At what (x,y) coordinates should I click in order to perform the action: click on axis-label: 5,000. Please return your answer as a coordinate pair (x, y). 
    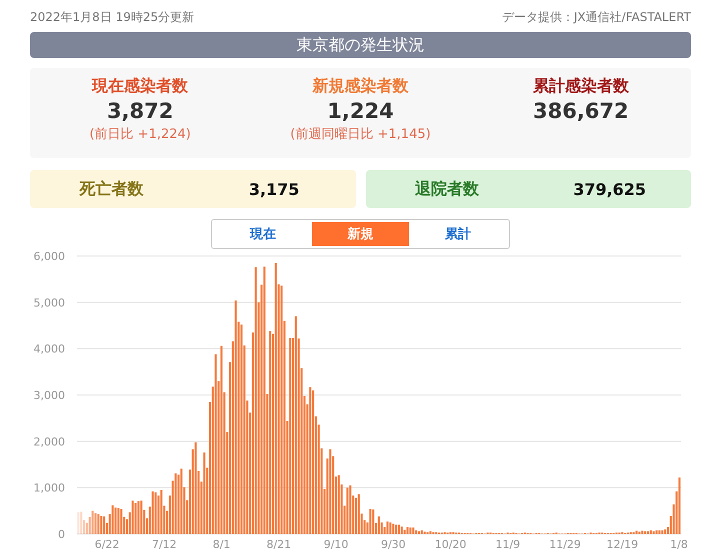
    Looking at the image, I should click on (49, 303).